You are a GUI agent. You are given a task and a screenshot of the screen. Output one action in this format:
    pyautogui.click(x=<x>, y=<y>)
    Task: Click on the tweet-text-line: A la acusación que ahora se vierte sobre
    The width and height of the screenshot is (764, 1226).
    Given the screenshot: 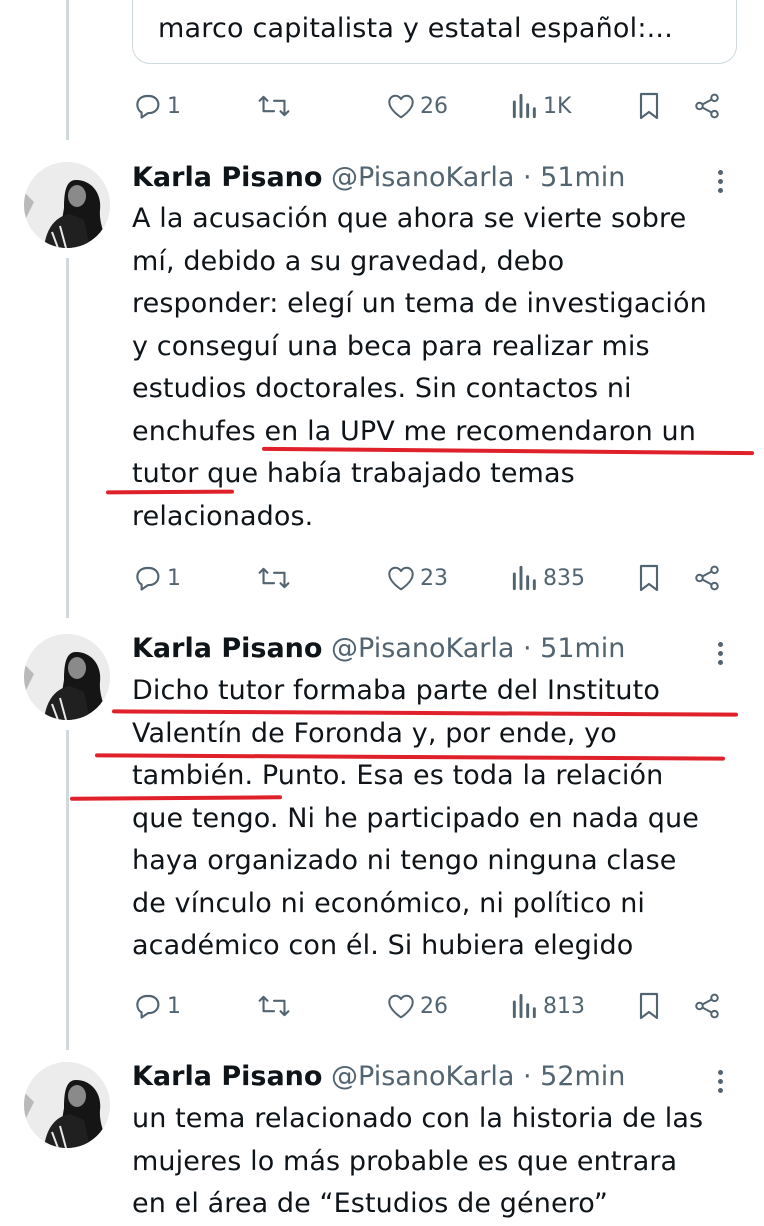 What is the action you would take?
    pyautogui.click(x=409, y=218)
    